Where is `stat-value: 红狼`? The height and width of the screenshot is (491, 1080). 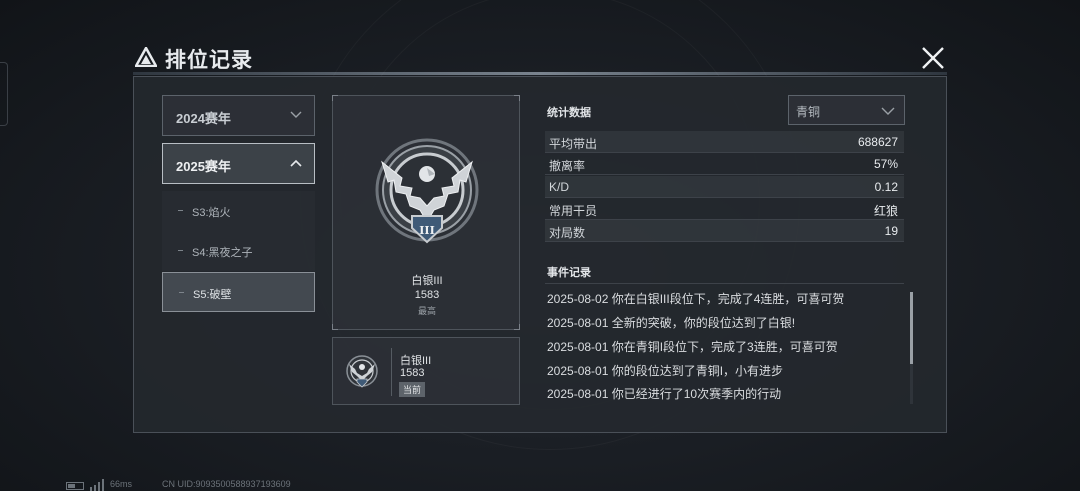
stat-value: 红狼 is located at coordinates (885, 211).